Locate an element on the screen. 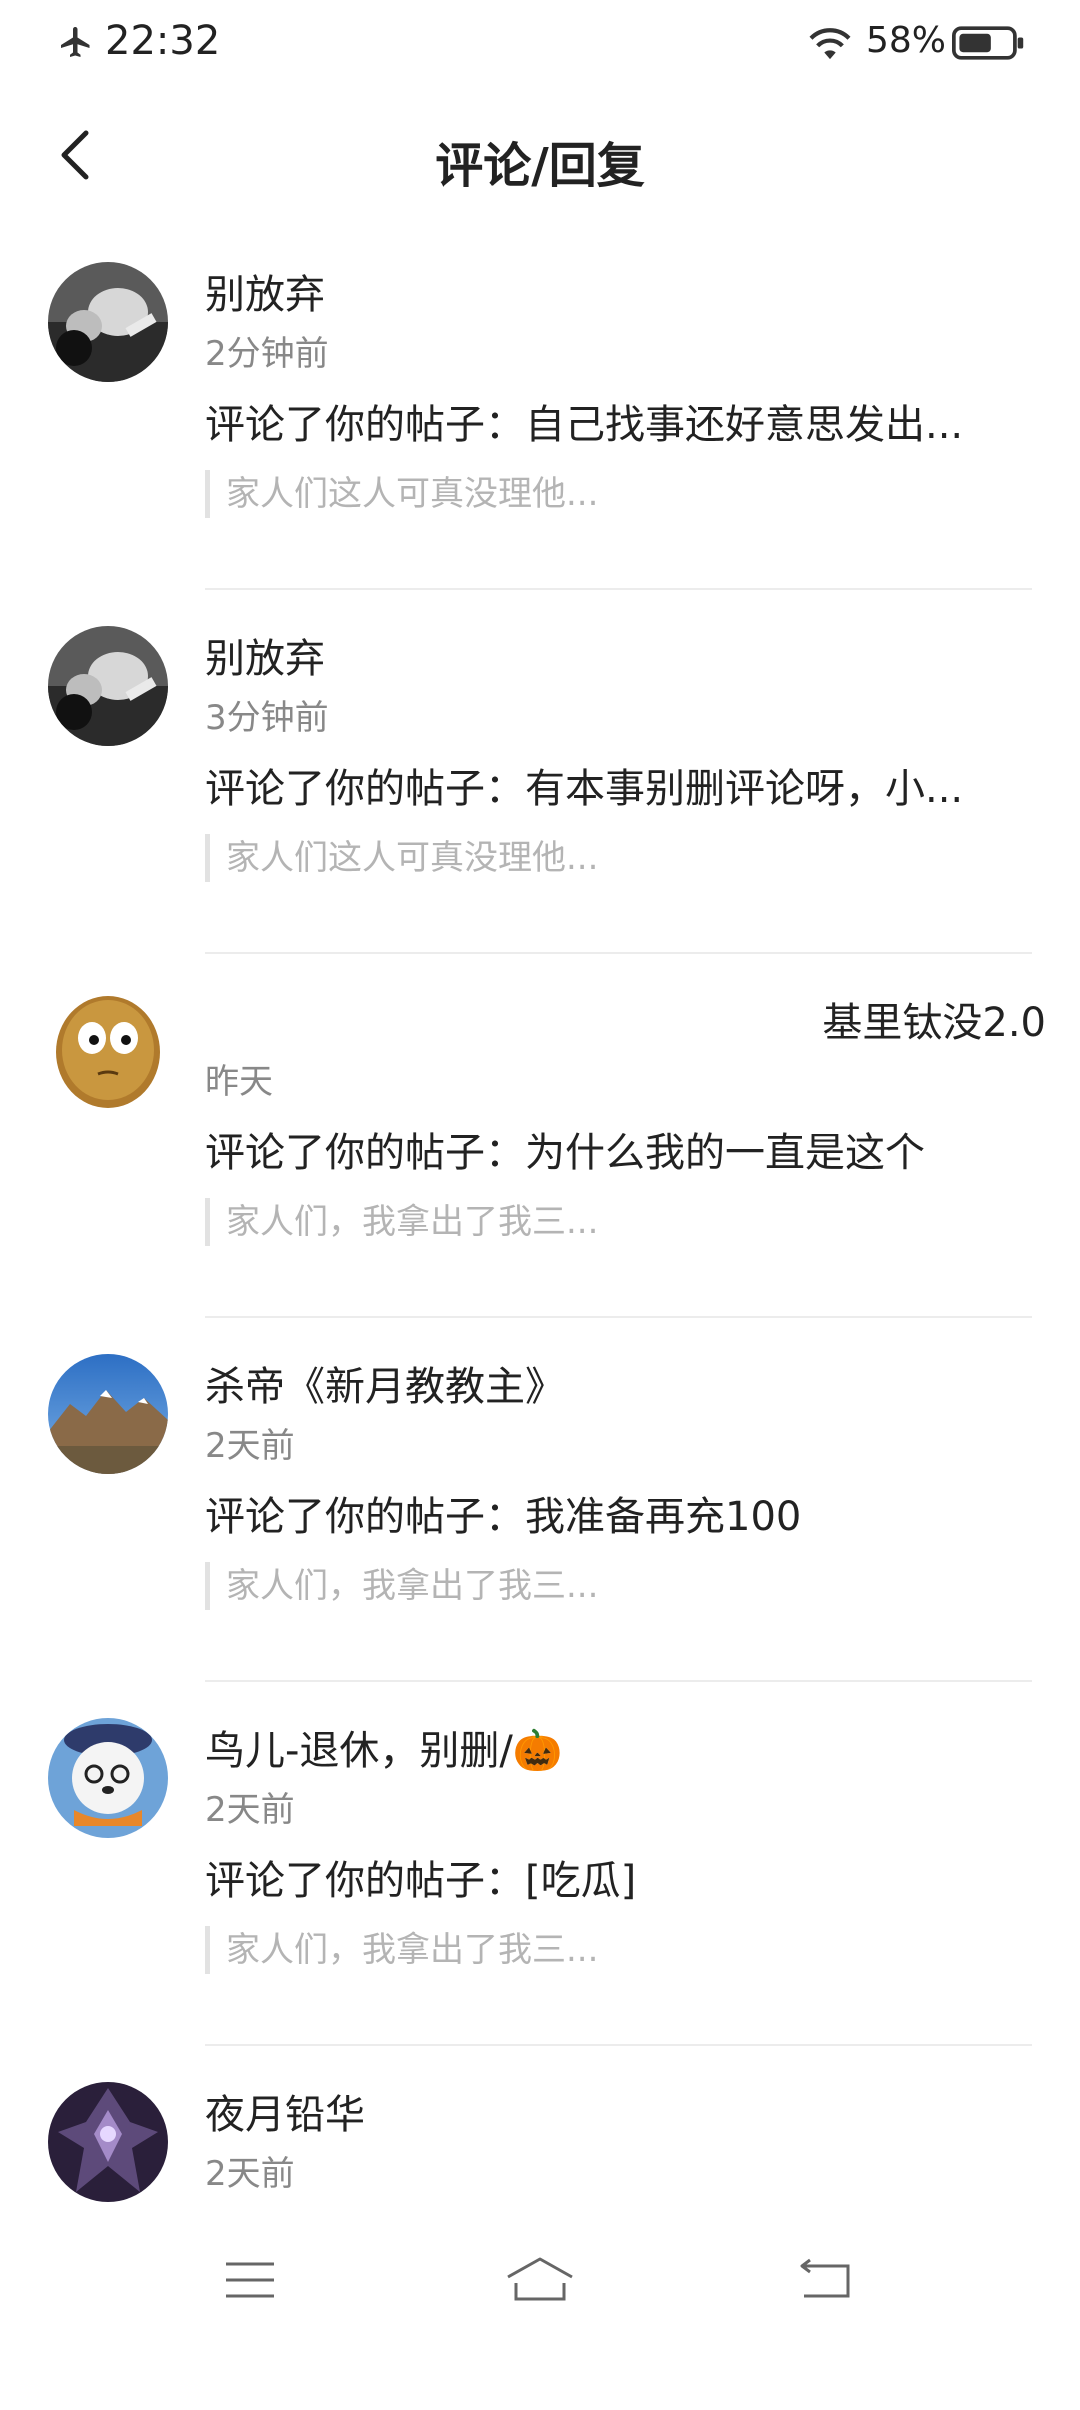 This screenshot has width=1080, height=2410. nav-bar is located at coordinates (540, 2280).